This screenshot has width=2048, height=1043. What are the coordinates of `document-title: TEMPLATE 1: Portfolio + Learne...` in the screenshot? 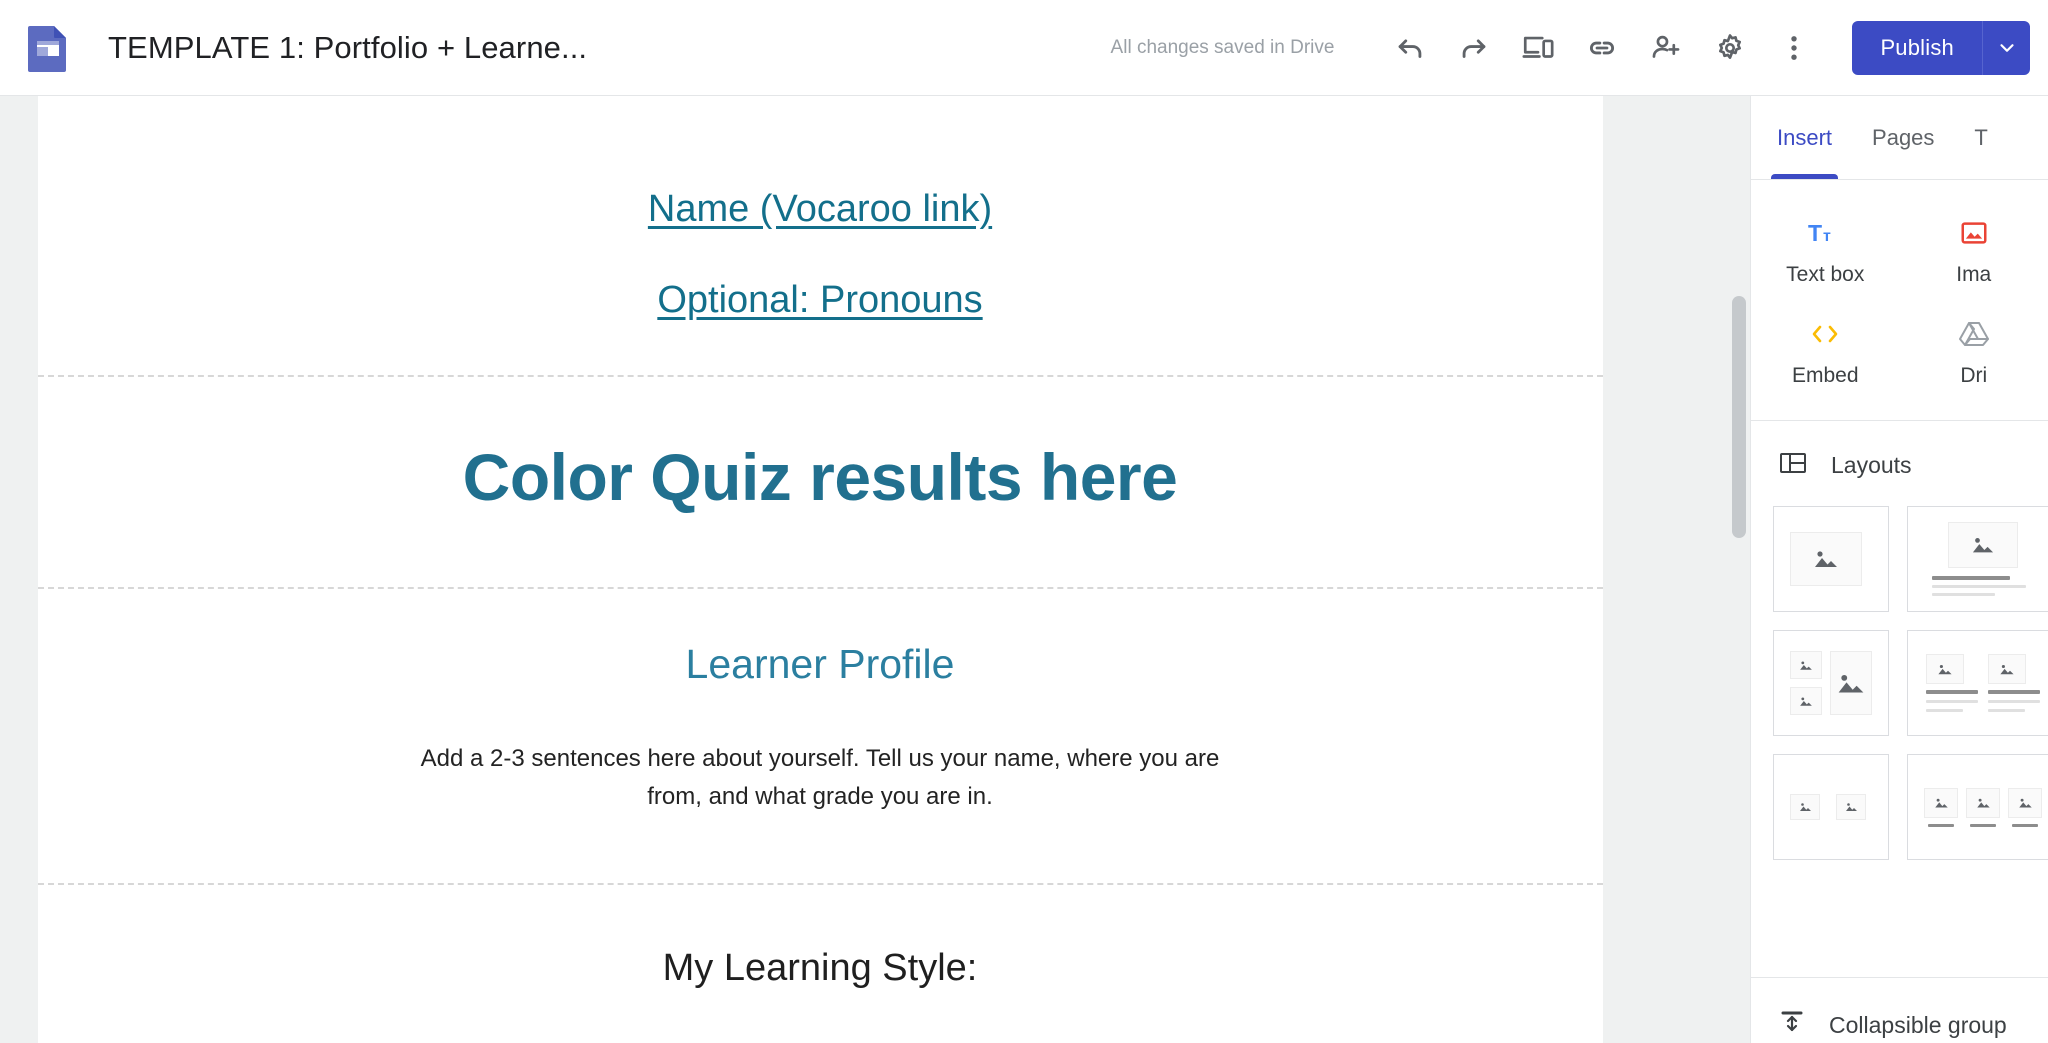 It's located at (347, 48).